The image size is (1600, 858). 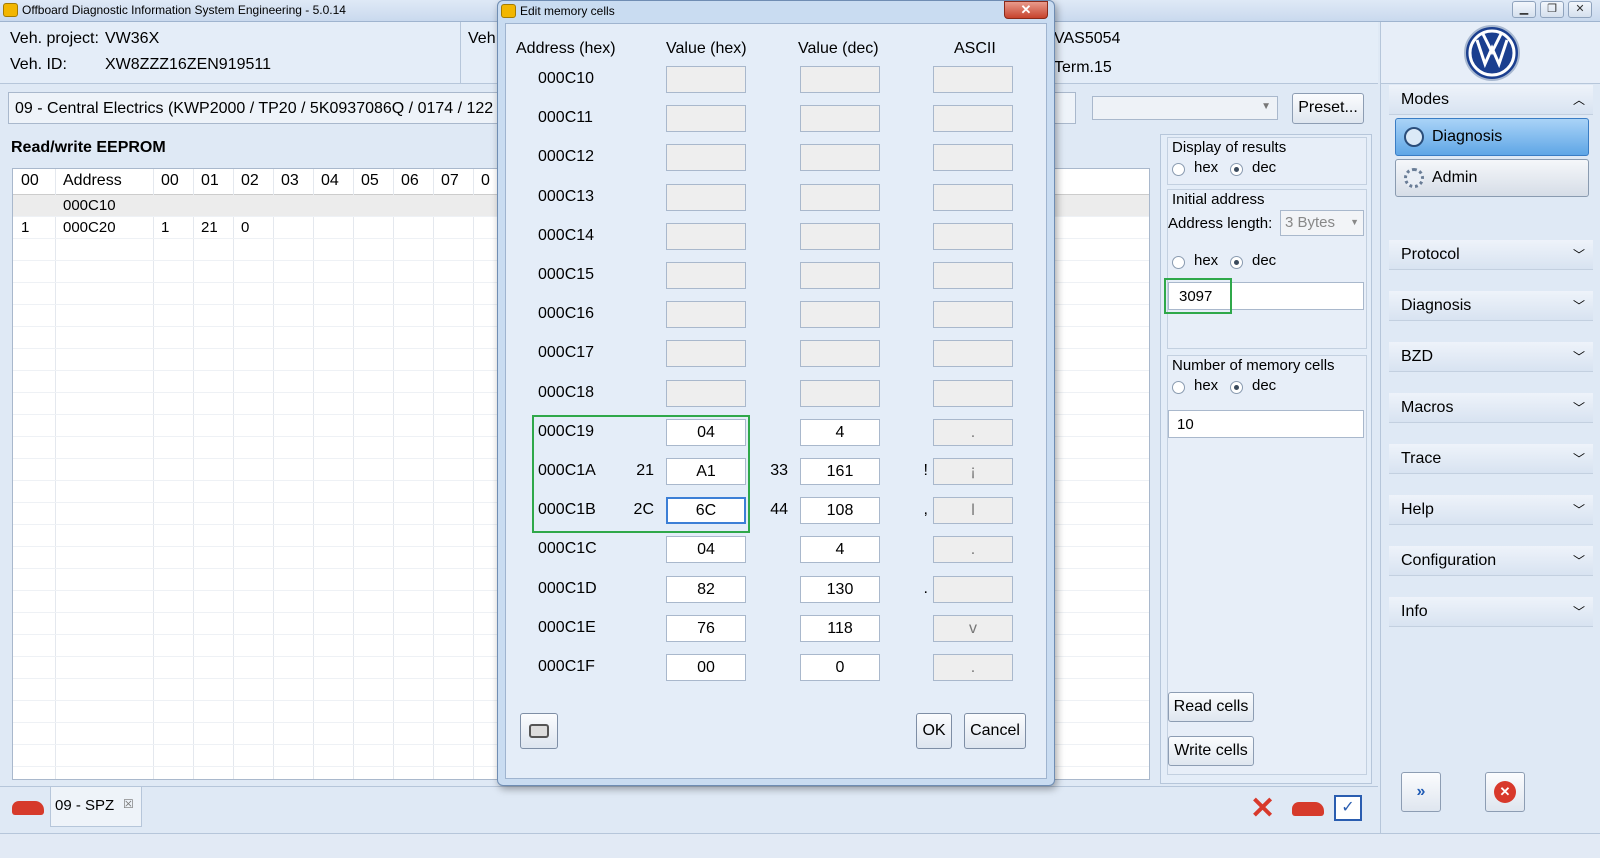 I want to click on ascii-value-field: v, so click(x=973, y=628).